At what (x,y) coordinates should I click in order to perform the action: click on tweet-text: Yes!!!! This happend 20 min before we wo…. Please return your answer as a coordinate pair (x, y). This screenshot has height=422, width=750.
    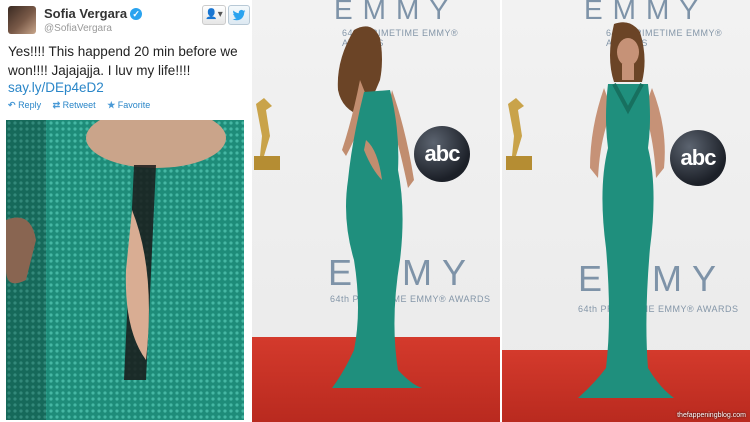
    Looking at the image, I should click on (123, 61).